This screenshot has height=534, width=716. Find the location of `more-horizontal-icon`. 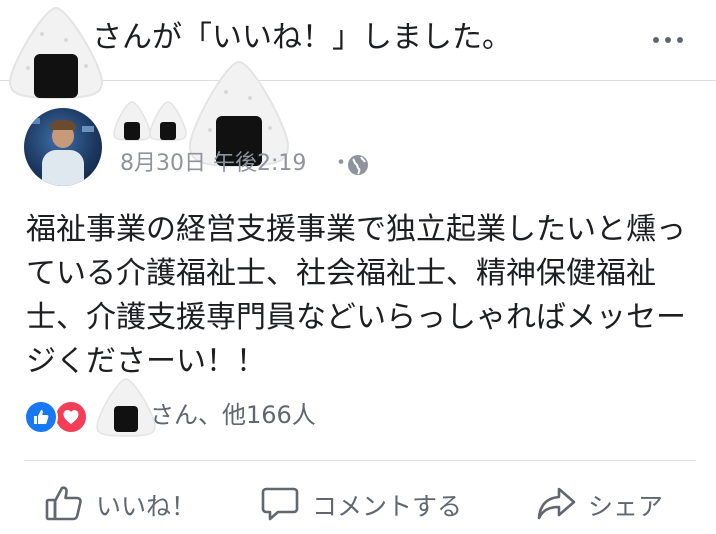

more-horizontal-icon is located at coordinates (656, 40).